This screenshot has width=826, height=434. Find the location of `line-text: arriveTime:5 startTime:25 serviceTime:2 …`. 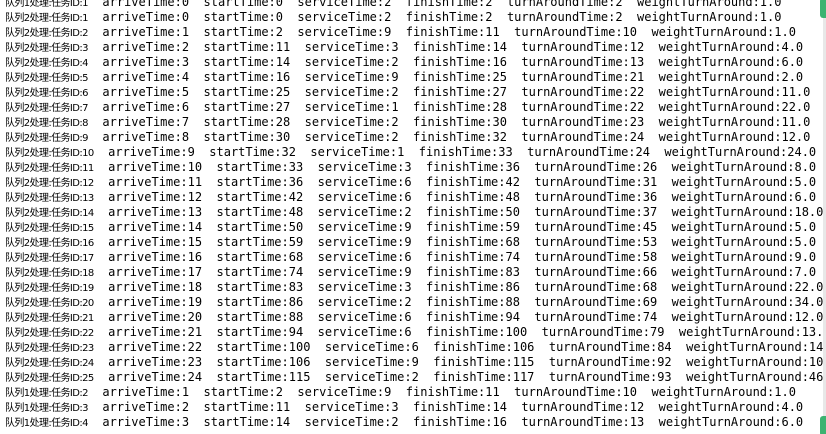

line-text: arriveTime:5 startTime:25 serviceTime:2 … is located at coordinates (449, 92).